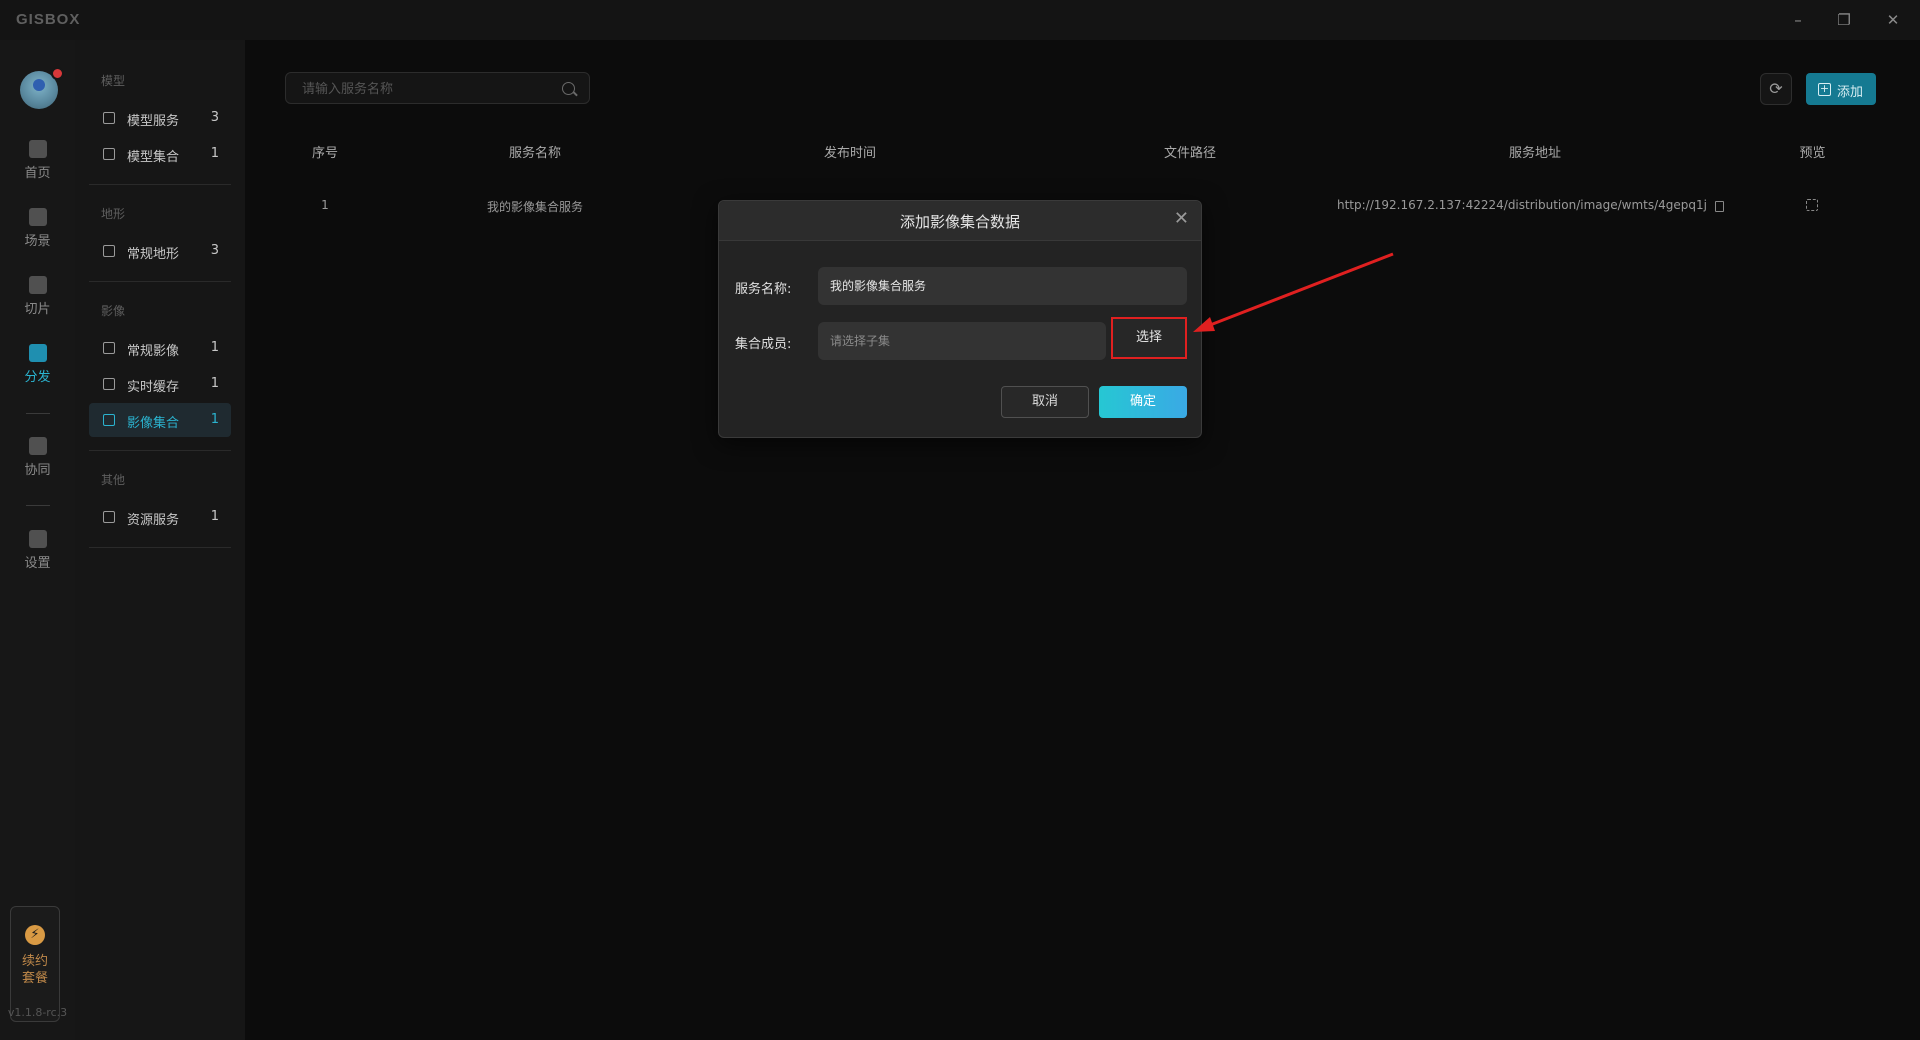 This screenshot has width=1920, height=1040. What do you see at coordinates (57, 73) in the screenshot?
I see `notification-badge` at bounding box center [57, 73].